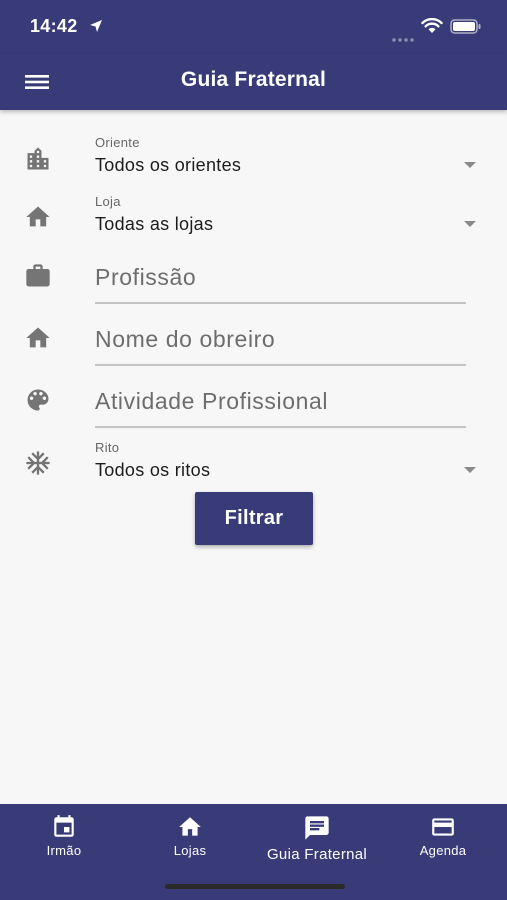  Describe the element at coordinates (466, 29) in the screenshot. I see `battery-icon` at that location.